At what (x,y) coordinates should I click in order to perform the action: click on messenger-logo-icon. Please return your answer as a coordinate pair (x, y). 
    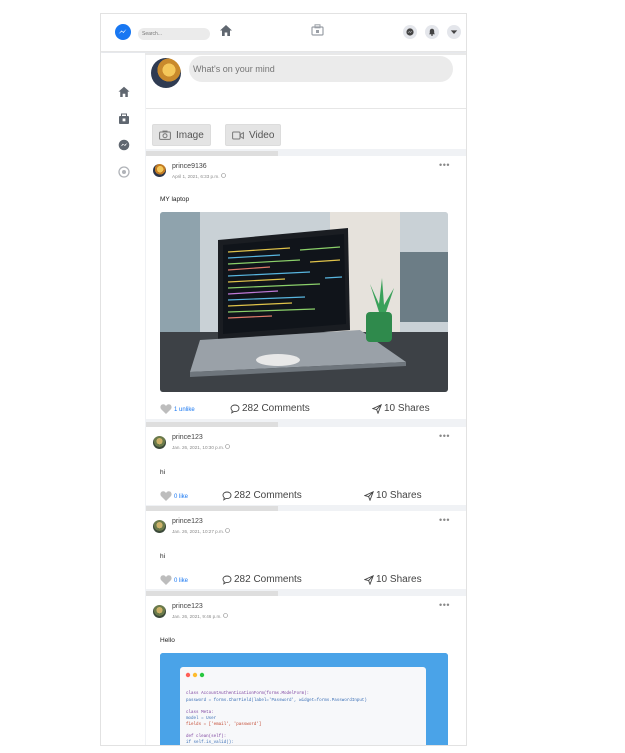
    Looking at the image, I should click on (123, 32).